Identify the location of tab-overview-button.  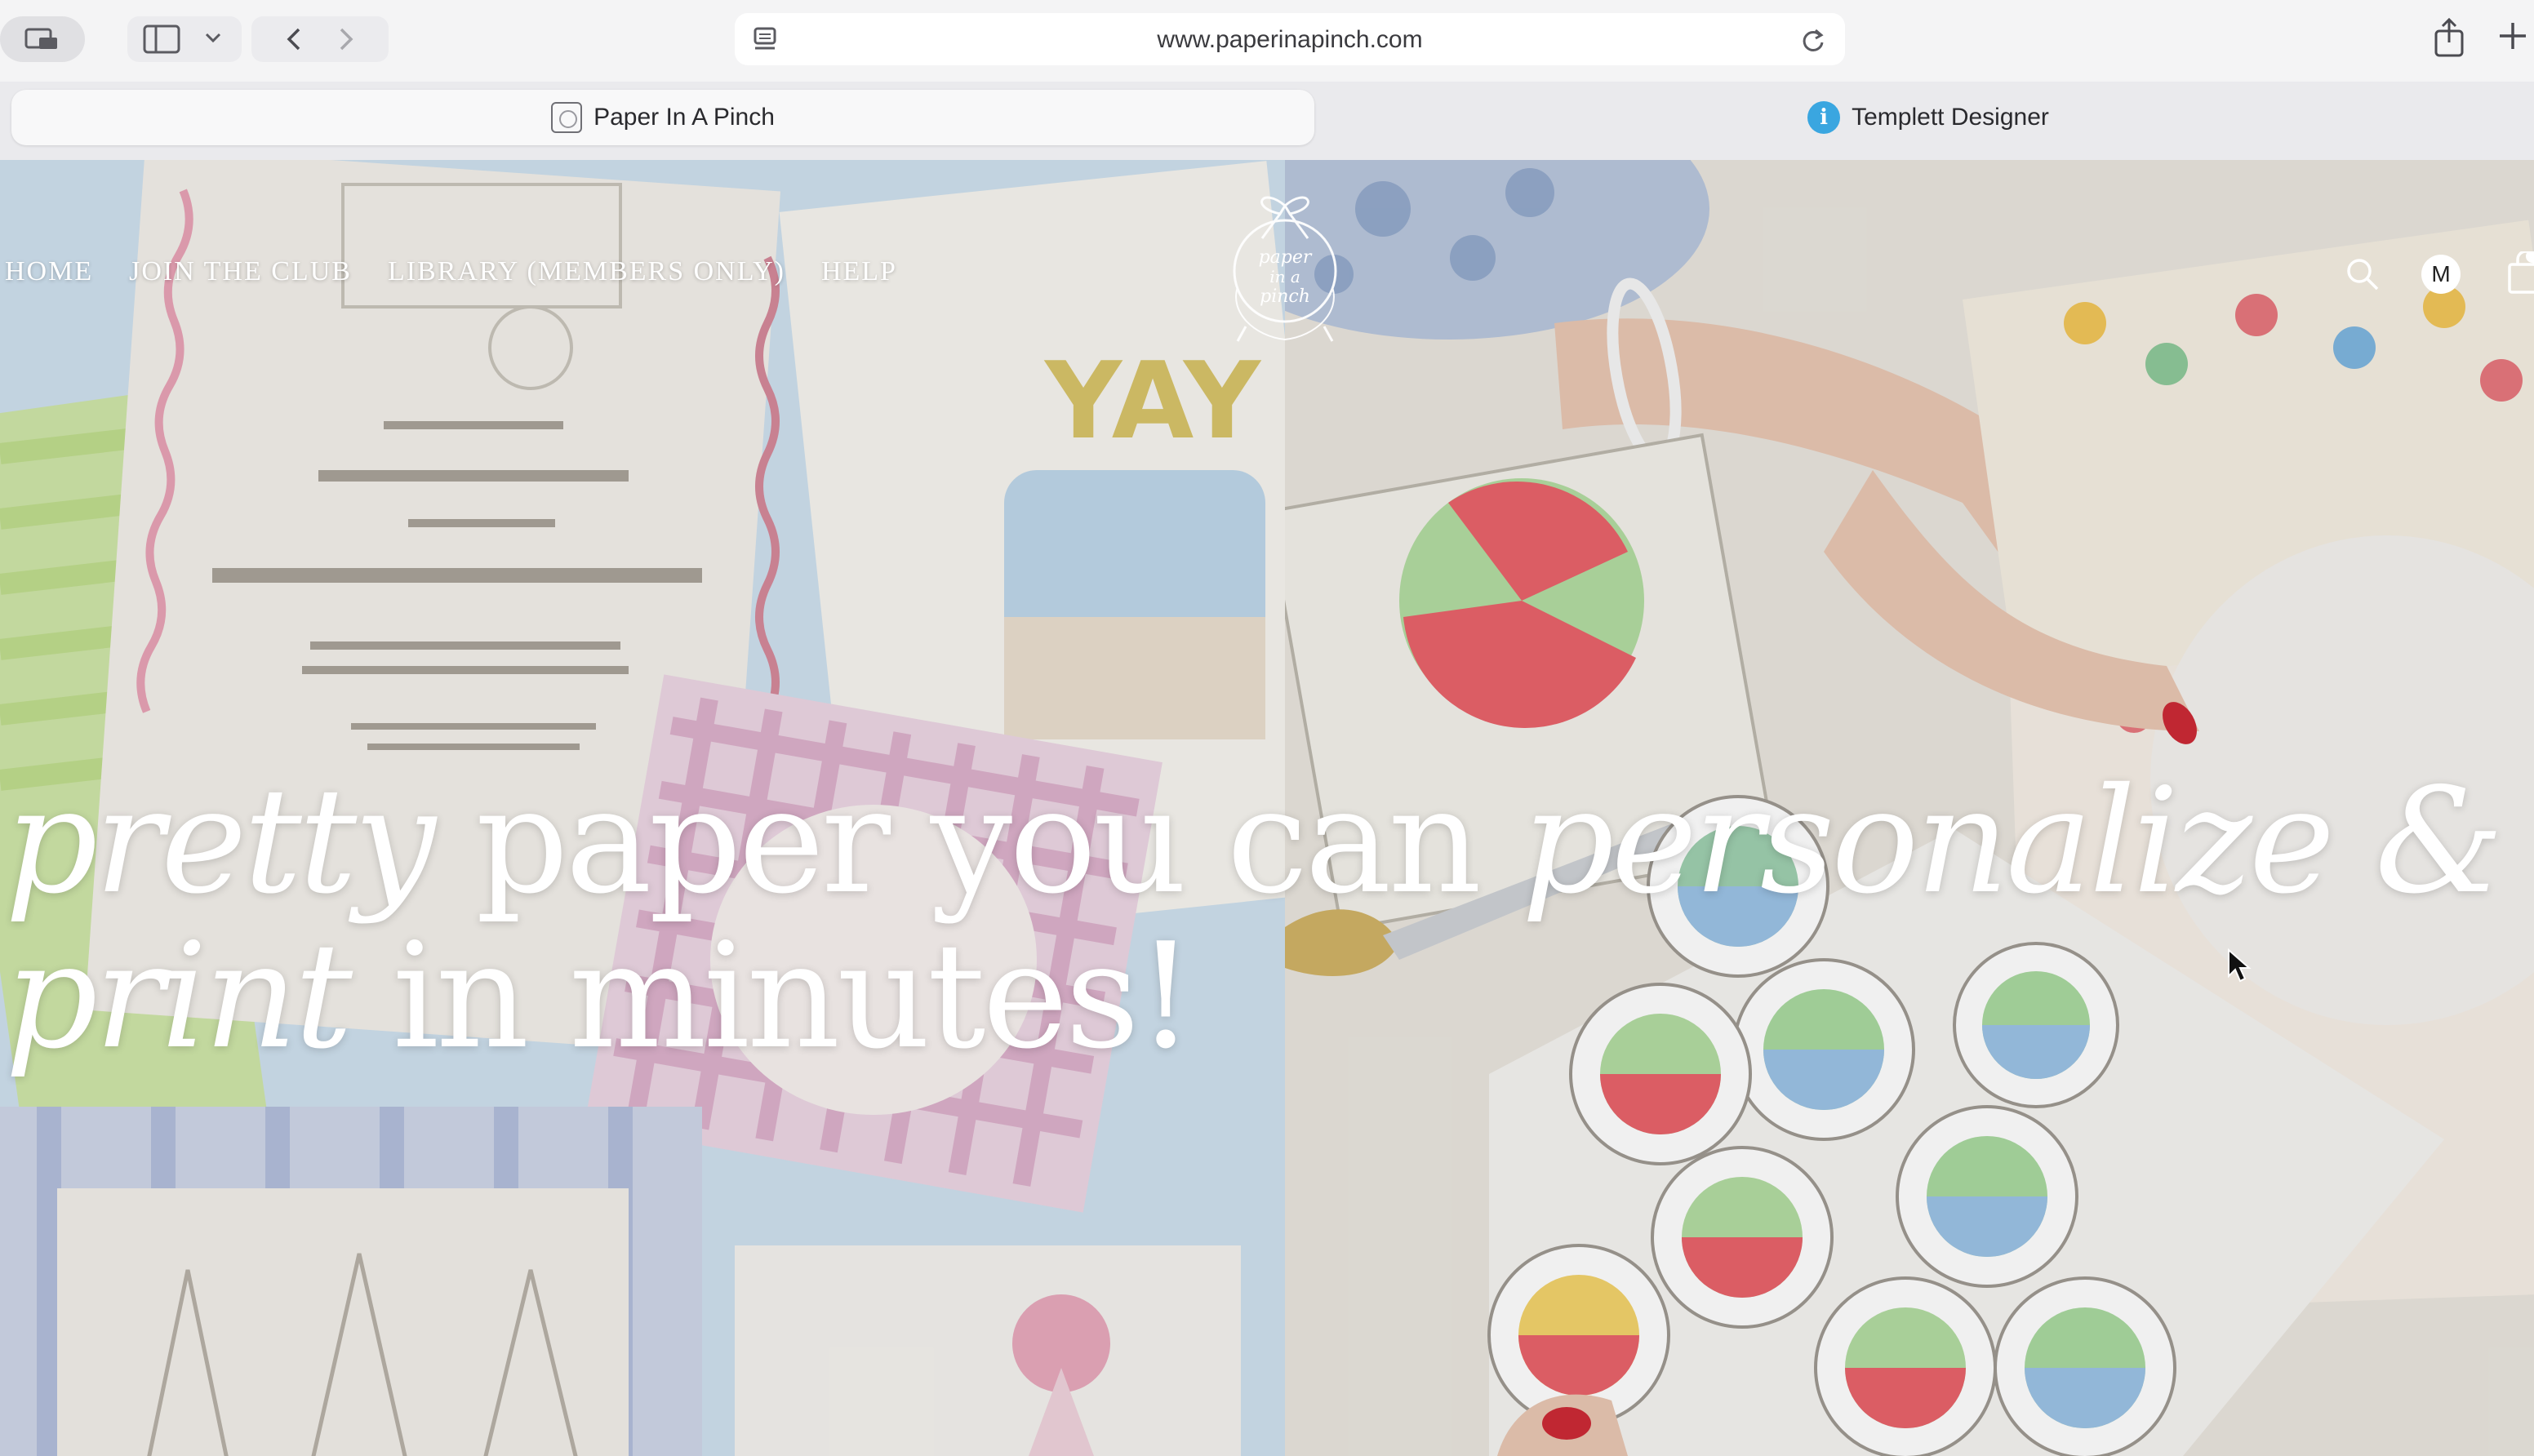
(42, 39).